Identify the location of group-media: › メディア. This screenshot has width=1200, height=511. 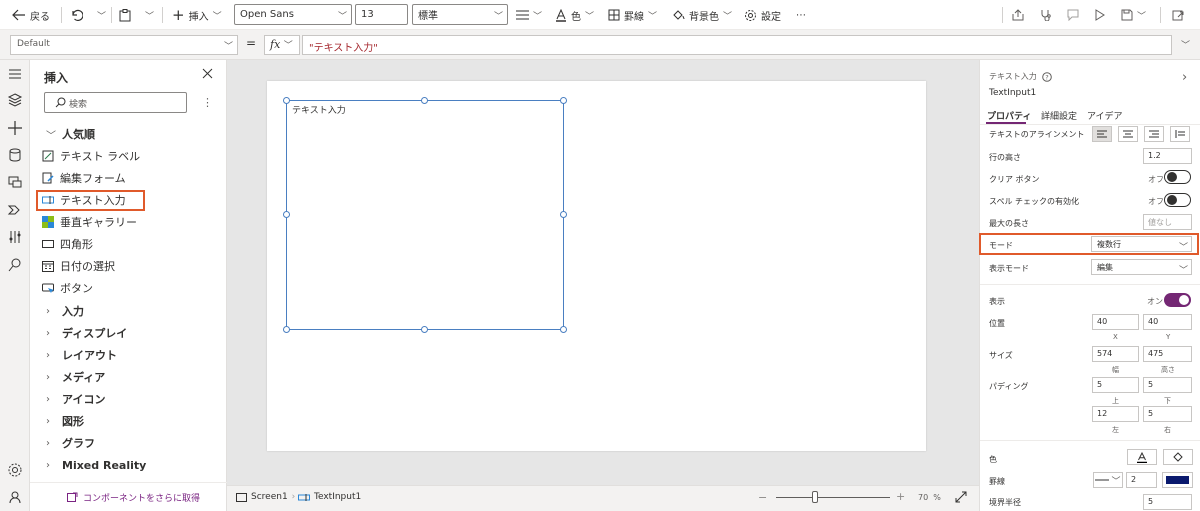
(75, 377).